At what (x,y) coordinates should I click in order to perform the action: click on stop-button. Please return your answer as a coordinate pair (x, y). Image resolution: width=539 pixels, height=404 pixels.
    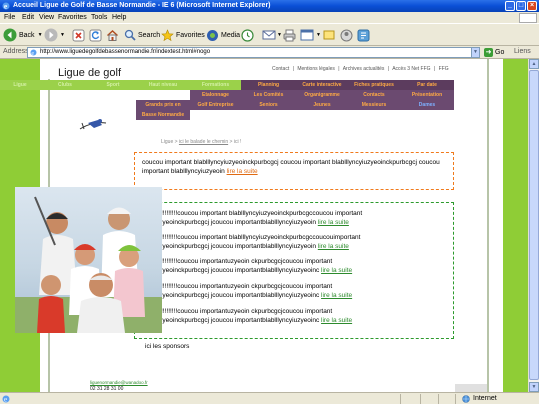
    Looking at the image, I should click on (78, 35).